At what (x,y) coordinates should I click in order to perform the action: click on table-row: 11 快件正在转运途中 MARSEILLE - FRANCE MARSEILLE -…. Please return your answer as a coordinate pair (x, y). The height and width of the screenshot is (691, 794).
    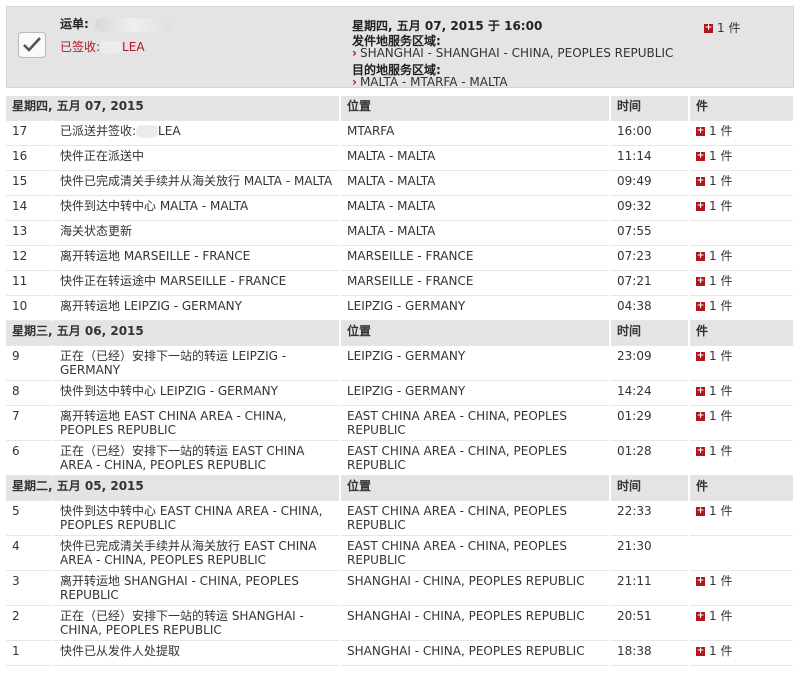
    Looking at the image, I should click on (400, 283).